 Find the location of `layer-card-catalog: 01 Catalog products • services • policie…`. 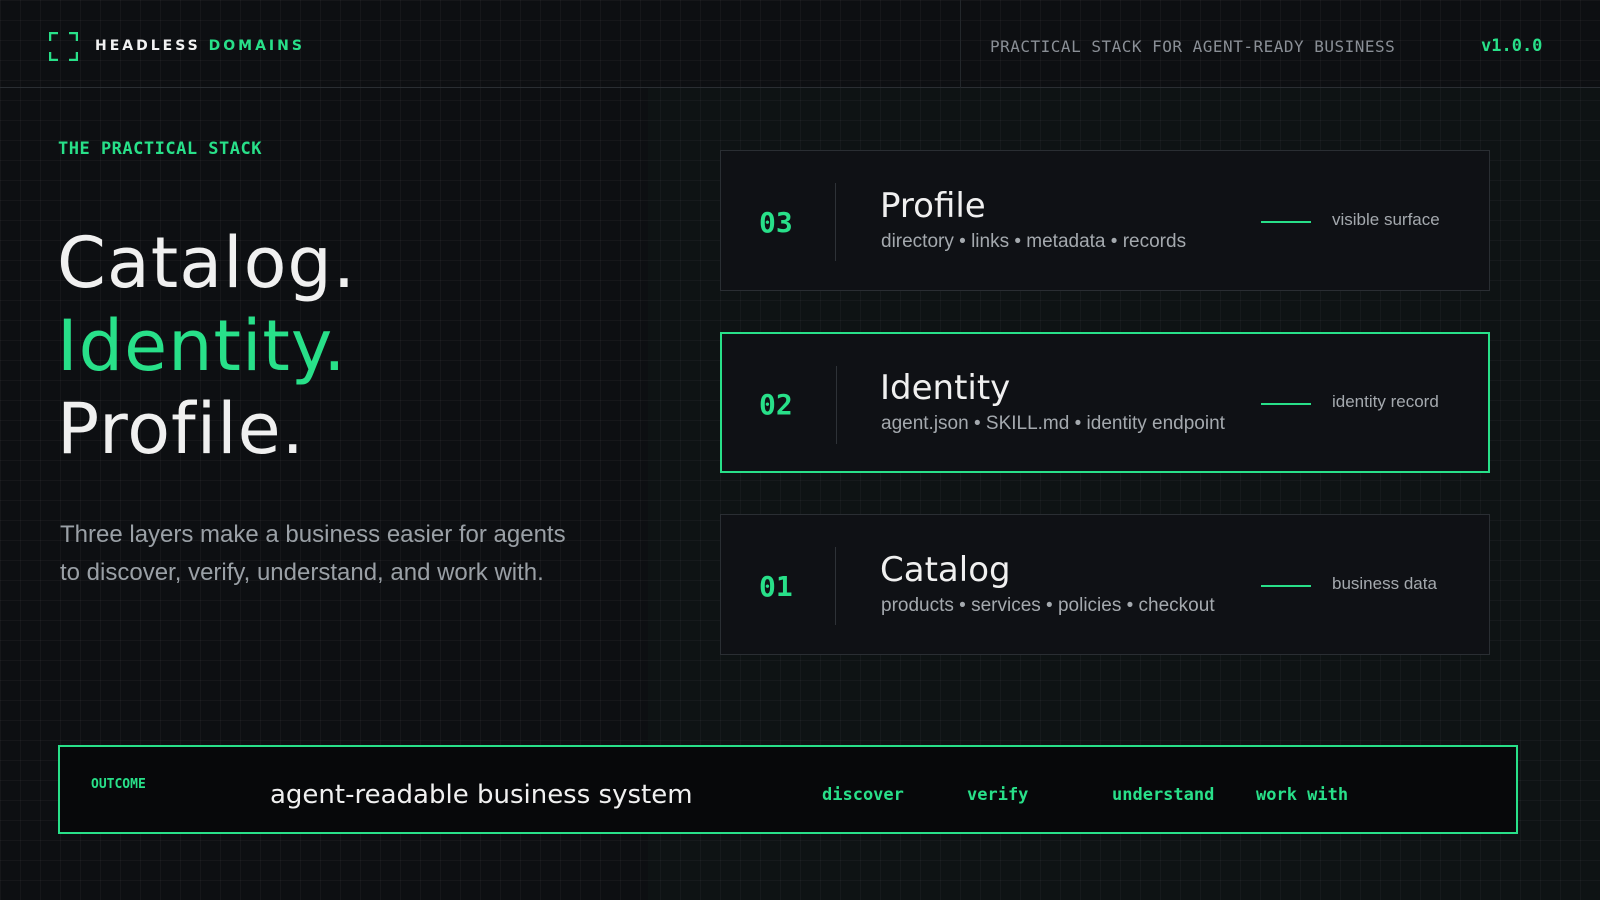

layer-card-catalog: 01 Catalog products • services • policie… is located at coordinates (1105, 584).